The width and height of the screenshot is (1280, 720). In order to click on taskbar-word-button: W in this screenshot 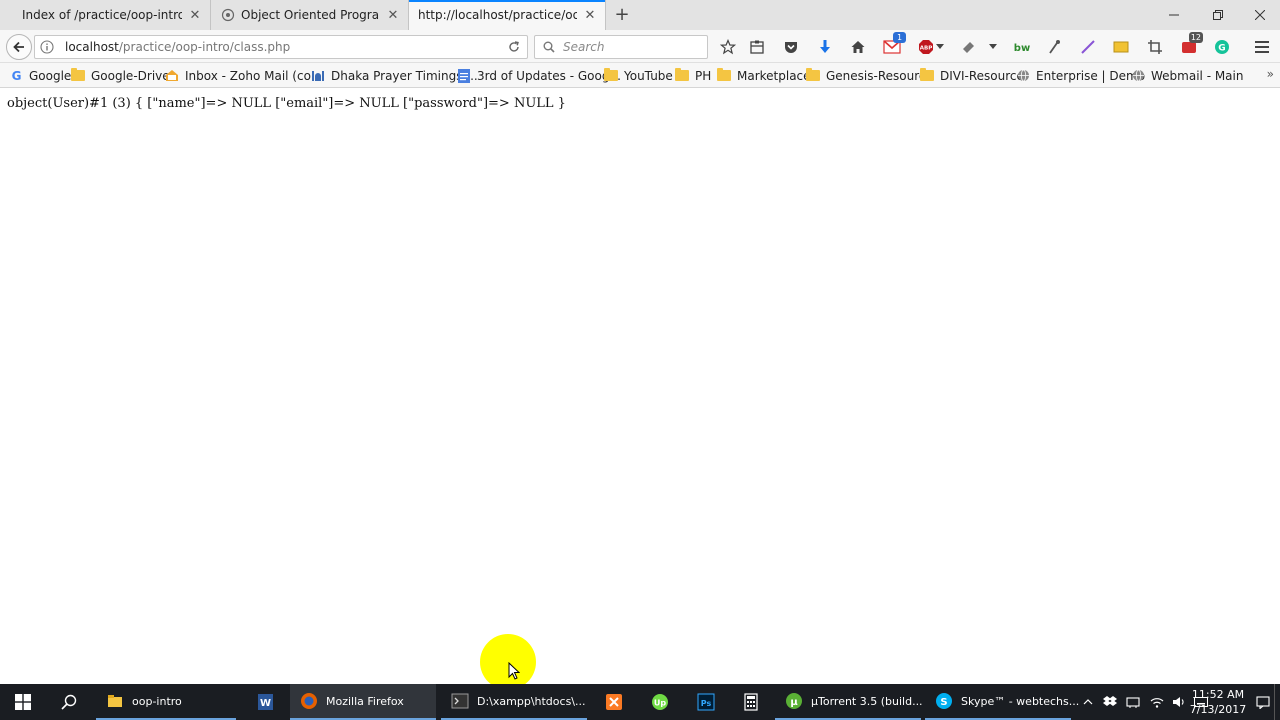, I will do `click(265, 702)`.